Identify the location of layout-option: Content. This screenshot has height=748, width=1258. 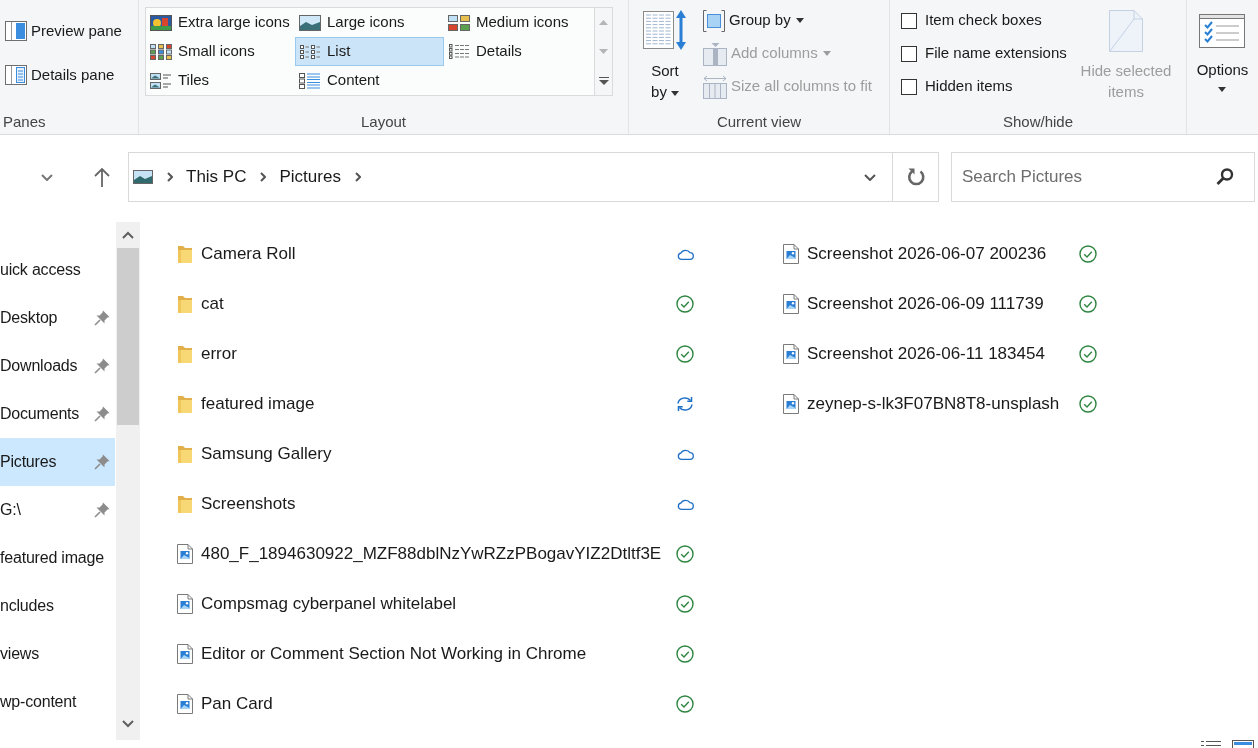
(369, 80).